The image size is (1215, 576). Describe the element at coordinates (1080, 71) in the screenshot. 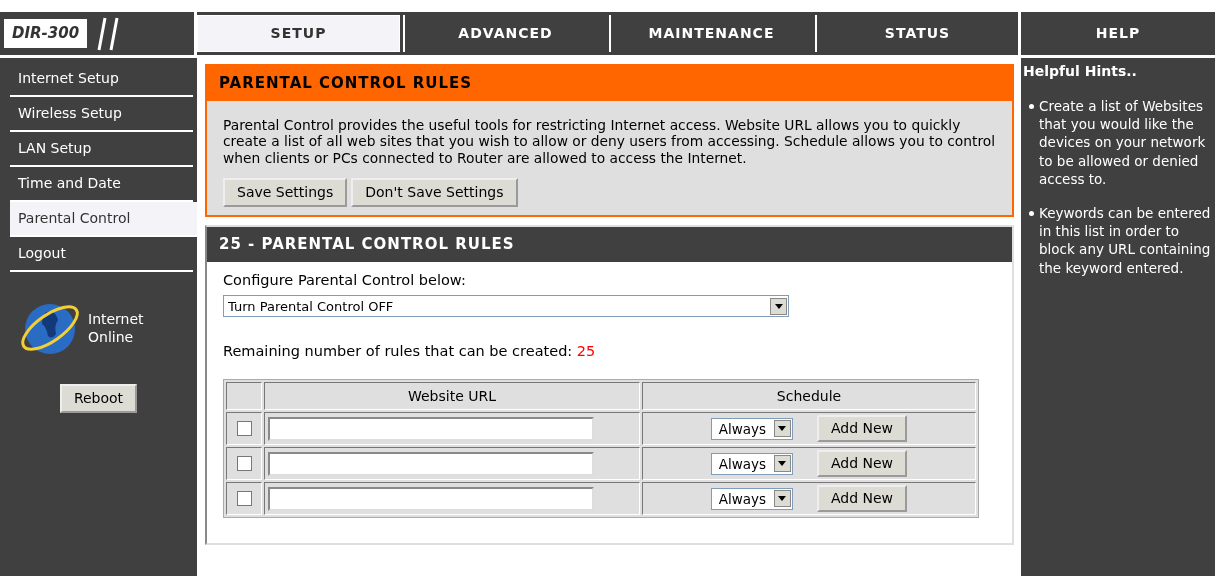

I see `hints-title: Helpful Hints..` at that location.